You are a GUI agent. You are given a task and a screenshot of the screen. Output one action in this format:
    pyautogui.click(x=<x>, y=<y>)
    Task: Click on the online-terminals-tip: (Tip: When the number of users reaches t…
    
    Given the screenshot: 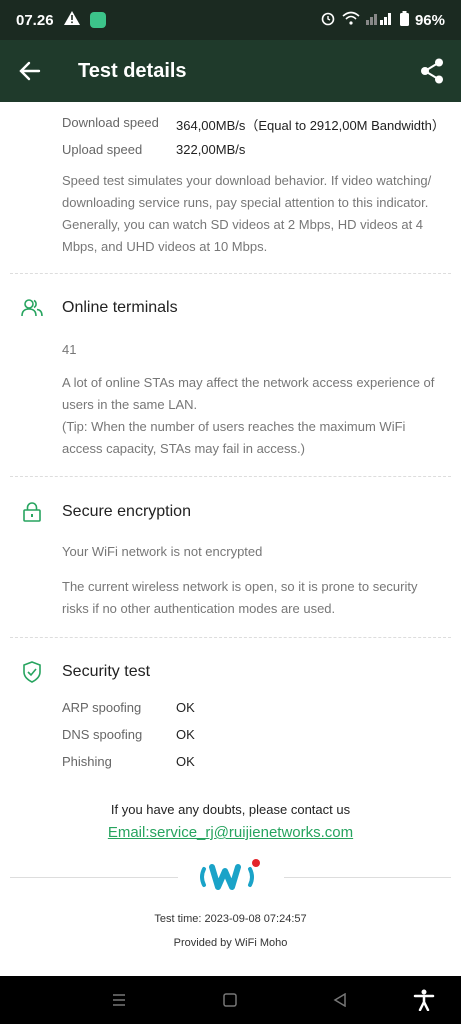 What is the action you would take?
    pyautogui.click(x=234, y=437)
    